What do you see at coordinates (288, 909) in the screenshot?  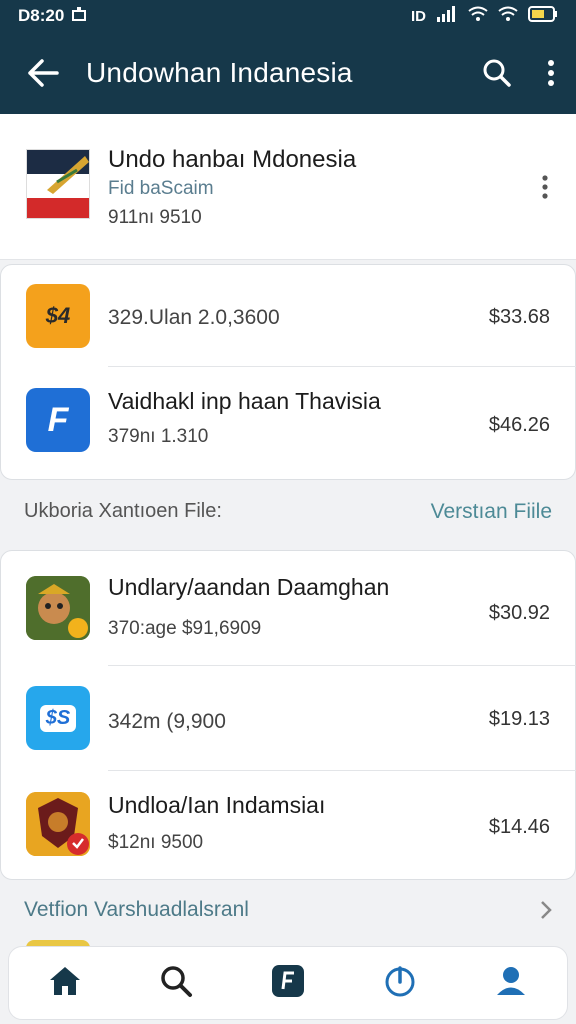 I see `section-link: Vetfion Varshuadlalsranl` at bounding box center [288, 909].